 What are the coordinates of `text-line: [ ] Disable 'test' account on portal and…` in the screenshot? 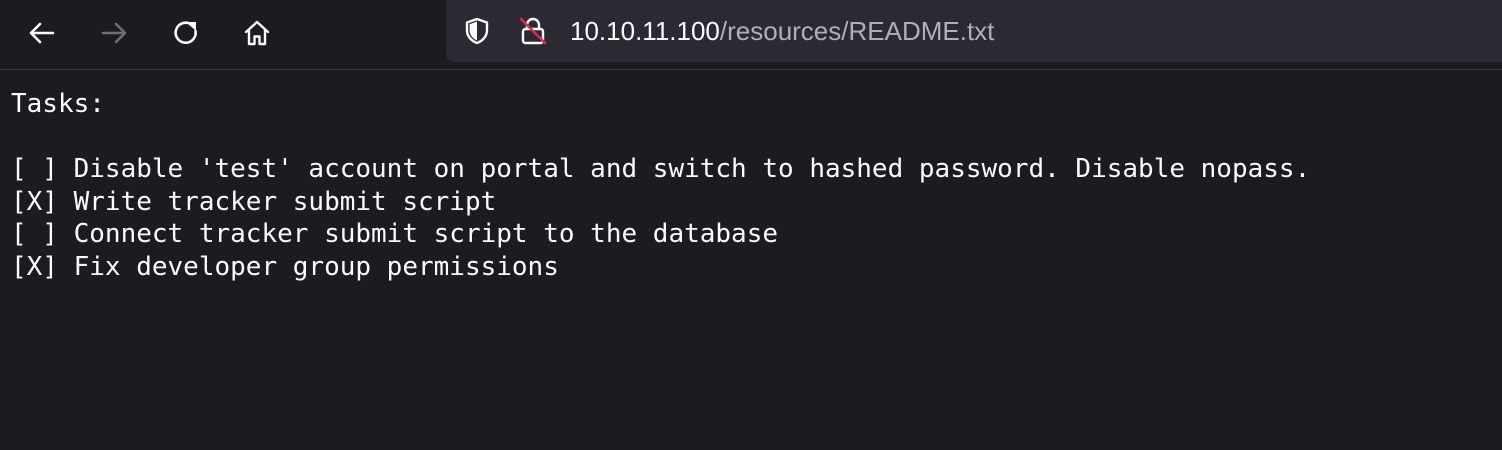 It's located at (661, 169).